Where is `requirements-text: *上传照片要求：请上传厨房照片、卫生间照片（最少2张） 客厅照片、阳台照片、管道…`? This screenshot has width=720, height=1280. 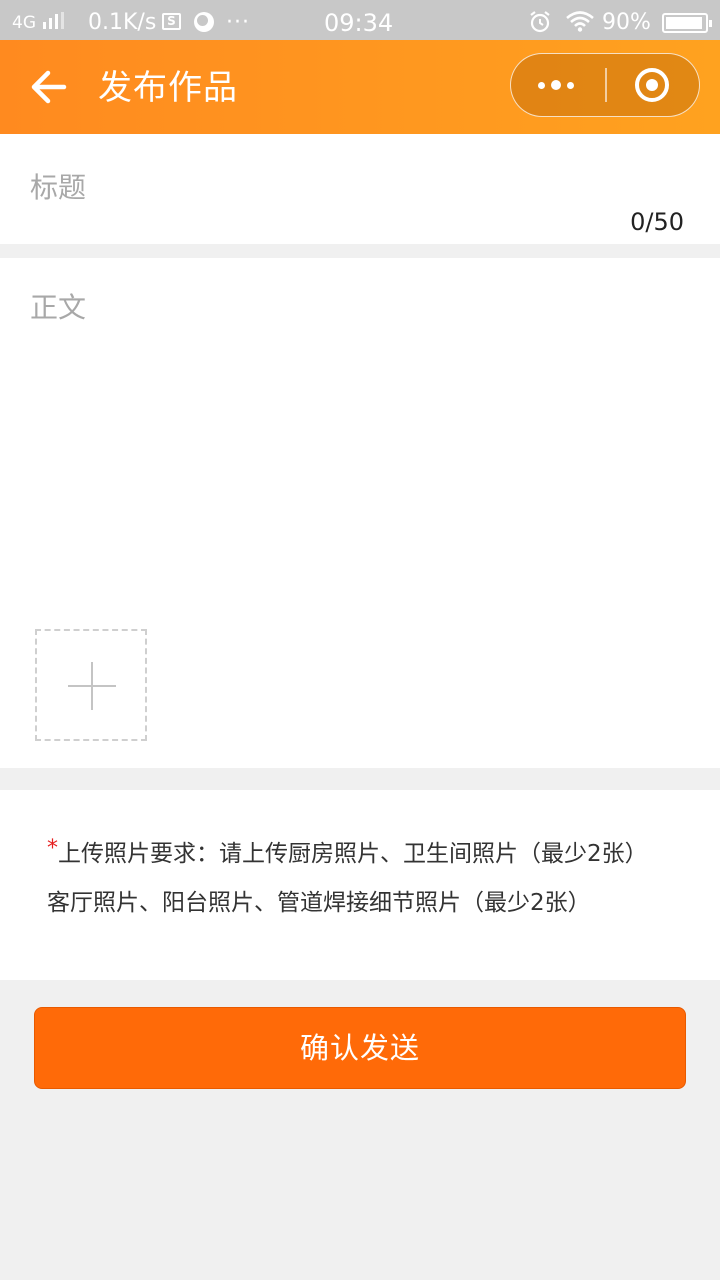 requirements-text: *上传照片要求：请上传厨房照片、卫生间照片（最少2张） 客厅照片、阳台照片、管道… is located at coordinates (377, 878).